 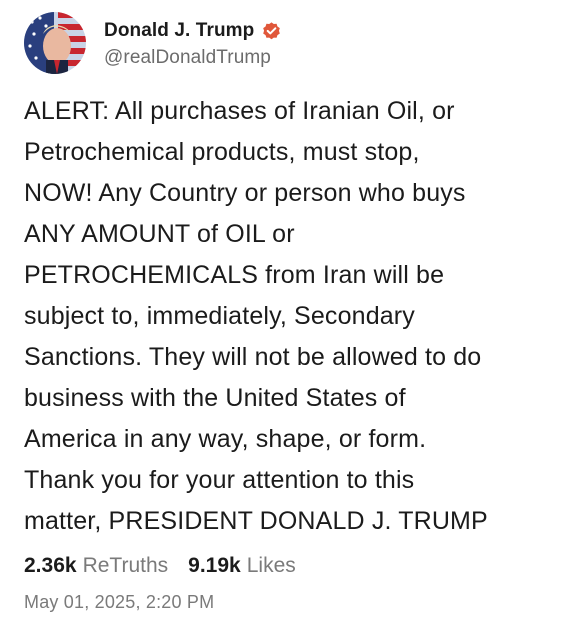 I want to click on post-line: Petrochemical products, must stop,, so click(x=222, y=152).